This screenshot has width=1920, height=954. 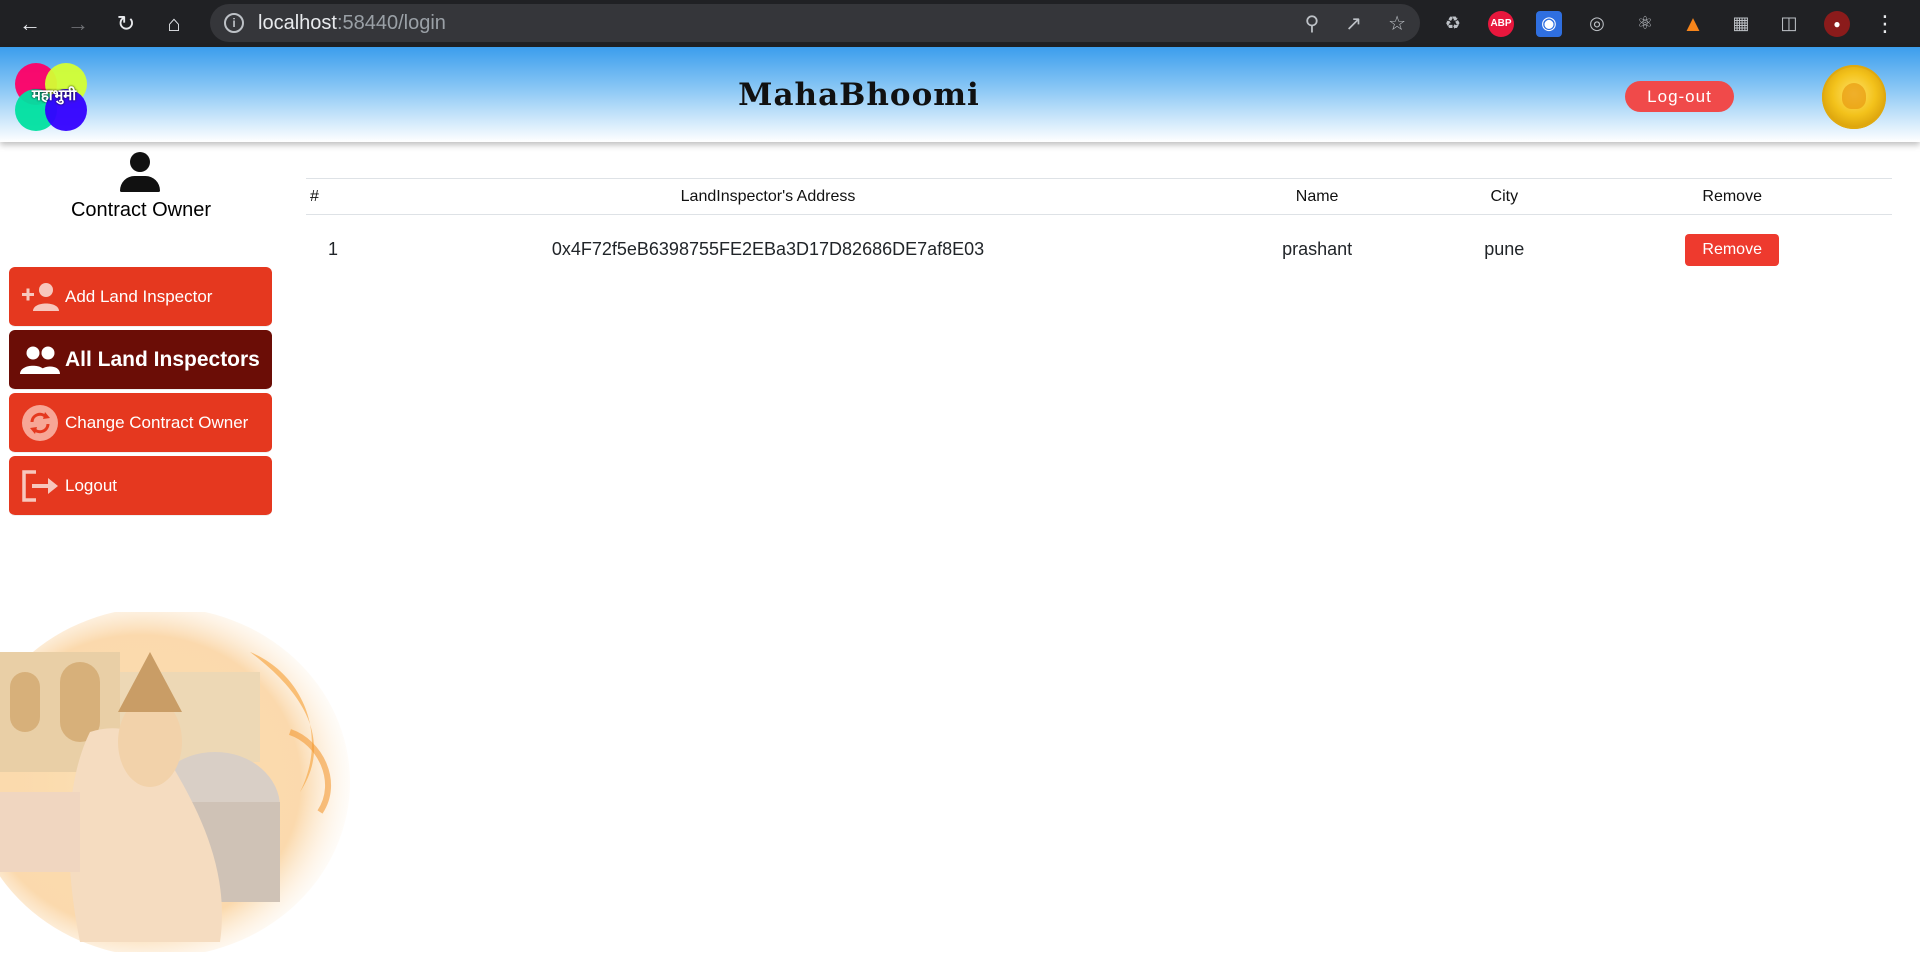 What do you see at coordinates (314, 196) in the screenshot?
I see `col-header-index: #` at bounding box center [314, 196].